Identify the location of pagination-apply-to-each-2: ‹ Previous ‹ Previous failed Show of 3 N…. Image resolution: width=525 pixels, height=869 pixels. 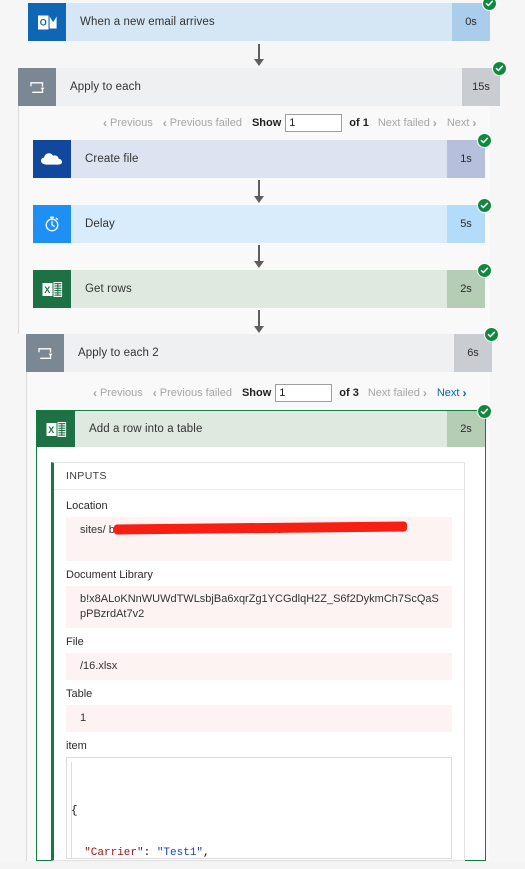
(284, 393).